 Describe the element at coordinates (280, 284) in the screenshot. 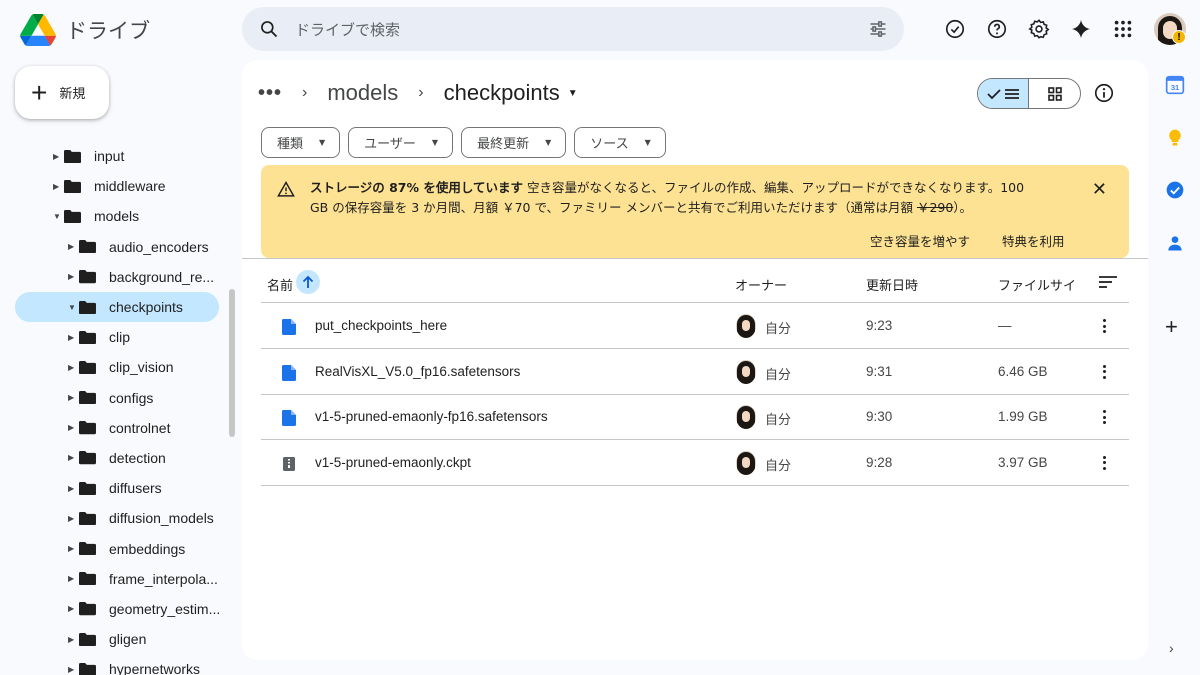

I see `column-name: 名前` at that location.